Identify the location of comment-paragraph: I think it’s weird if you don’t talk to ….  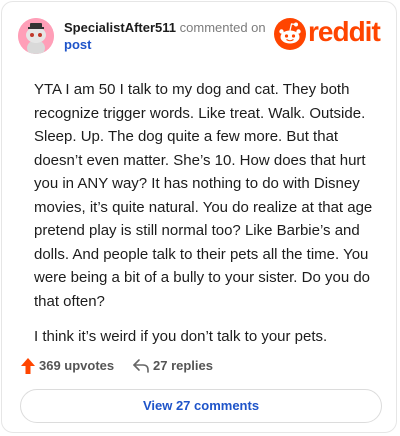
(181, 336).